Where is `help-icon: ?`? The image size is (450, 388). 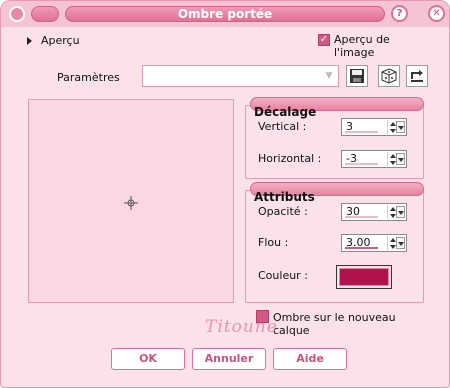 help-icon: ? is located at coordinates (399, 13).